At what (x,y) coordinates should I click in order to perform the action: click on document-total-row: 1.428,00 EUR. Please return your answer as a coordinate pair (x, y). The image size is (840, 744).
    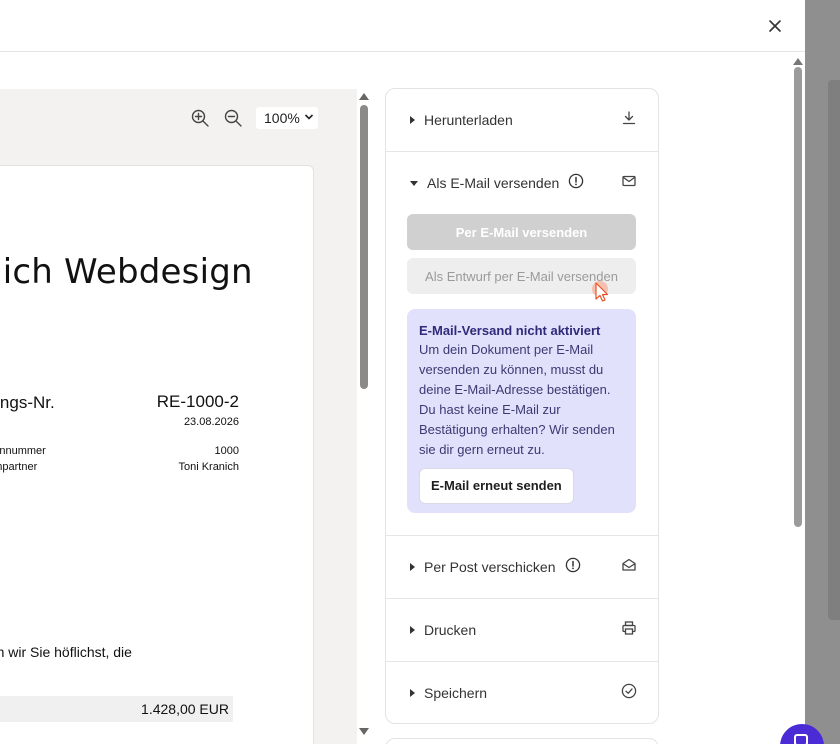
    Looking at the image, I should click on (116, 709).